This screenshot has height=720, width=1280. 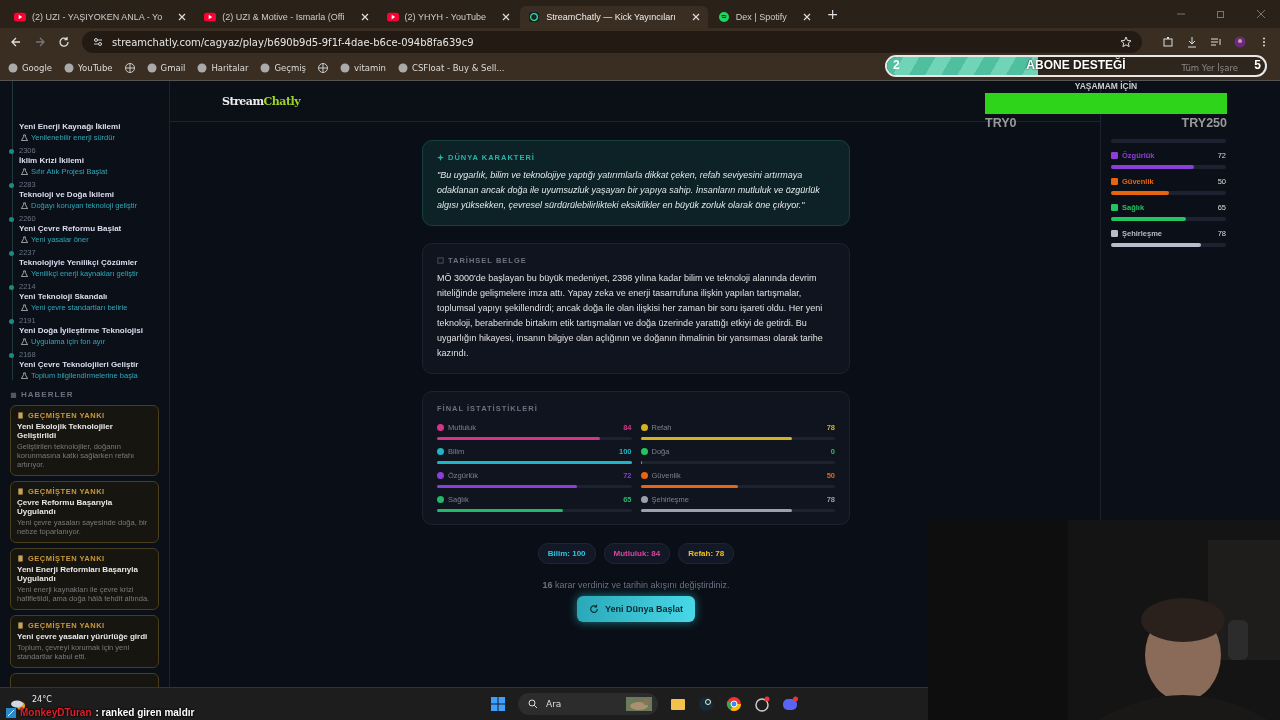 What do you see at coordinates (1240, 42) in the screenshot?
I see `avatar-icon` at bounding box center [1240, 42].